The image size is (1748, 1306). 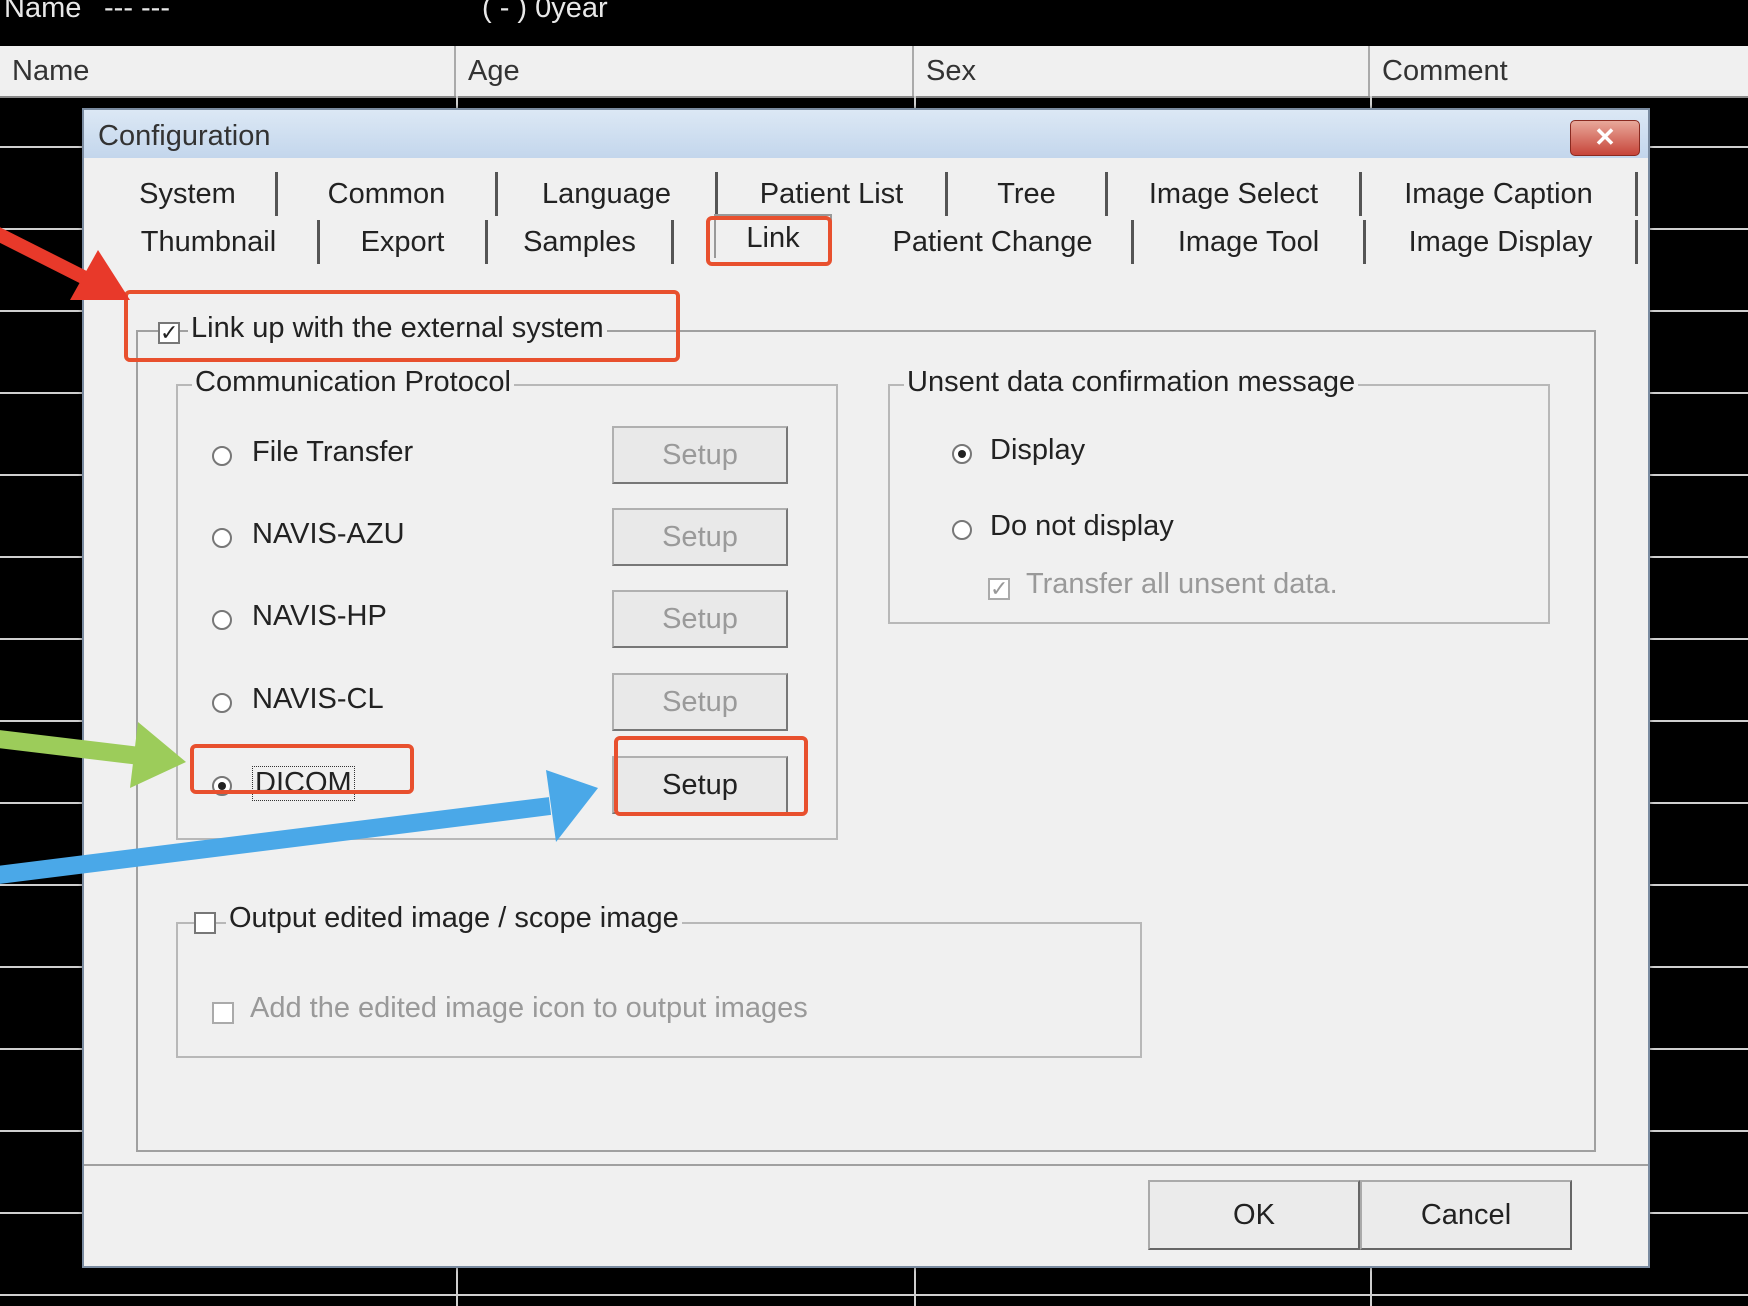 I want to click on blue-arrow, so click(x=299, y=827).